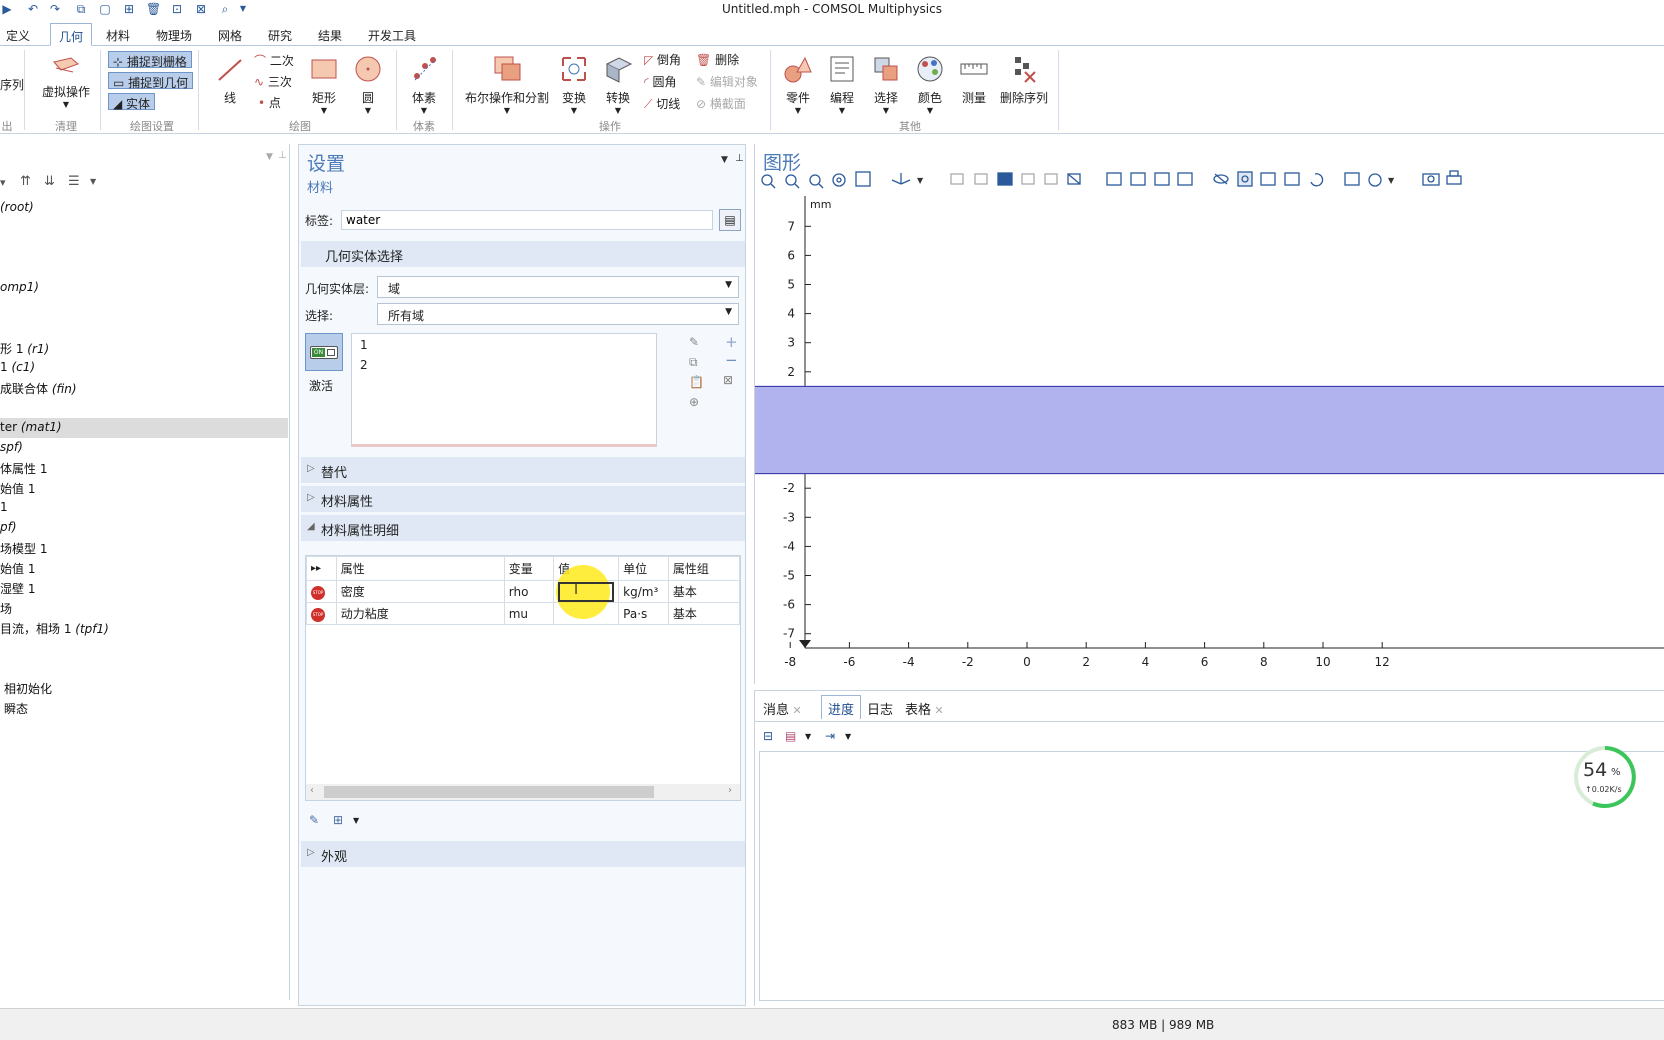 Image resolution: width=1664 pixels, height=1040 pixels. I want to click on tab-geometry: 几何, so click(71, 34).